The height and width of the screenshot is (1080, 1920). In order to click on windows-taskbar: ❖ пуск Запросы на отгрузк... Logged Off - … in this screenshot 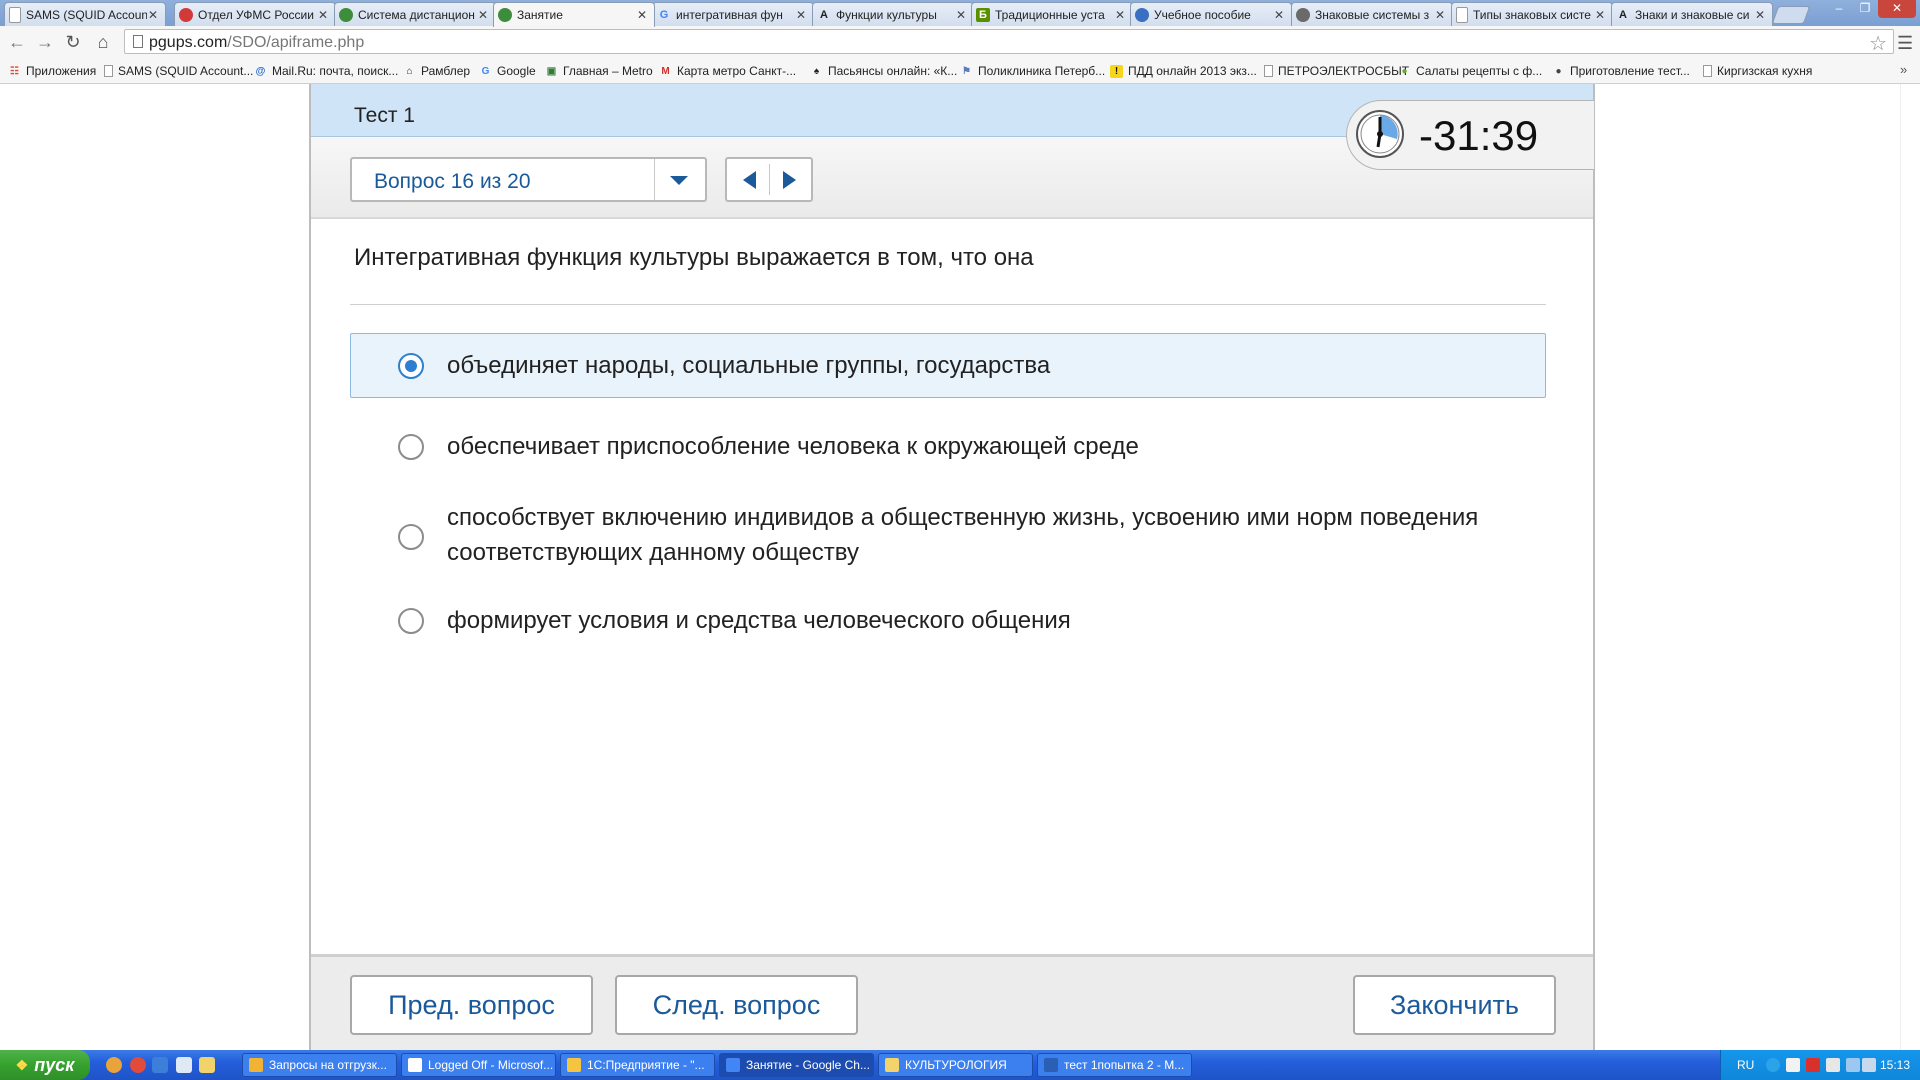, I will do `click(960, 1065)`.